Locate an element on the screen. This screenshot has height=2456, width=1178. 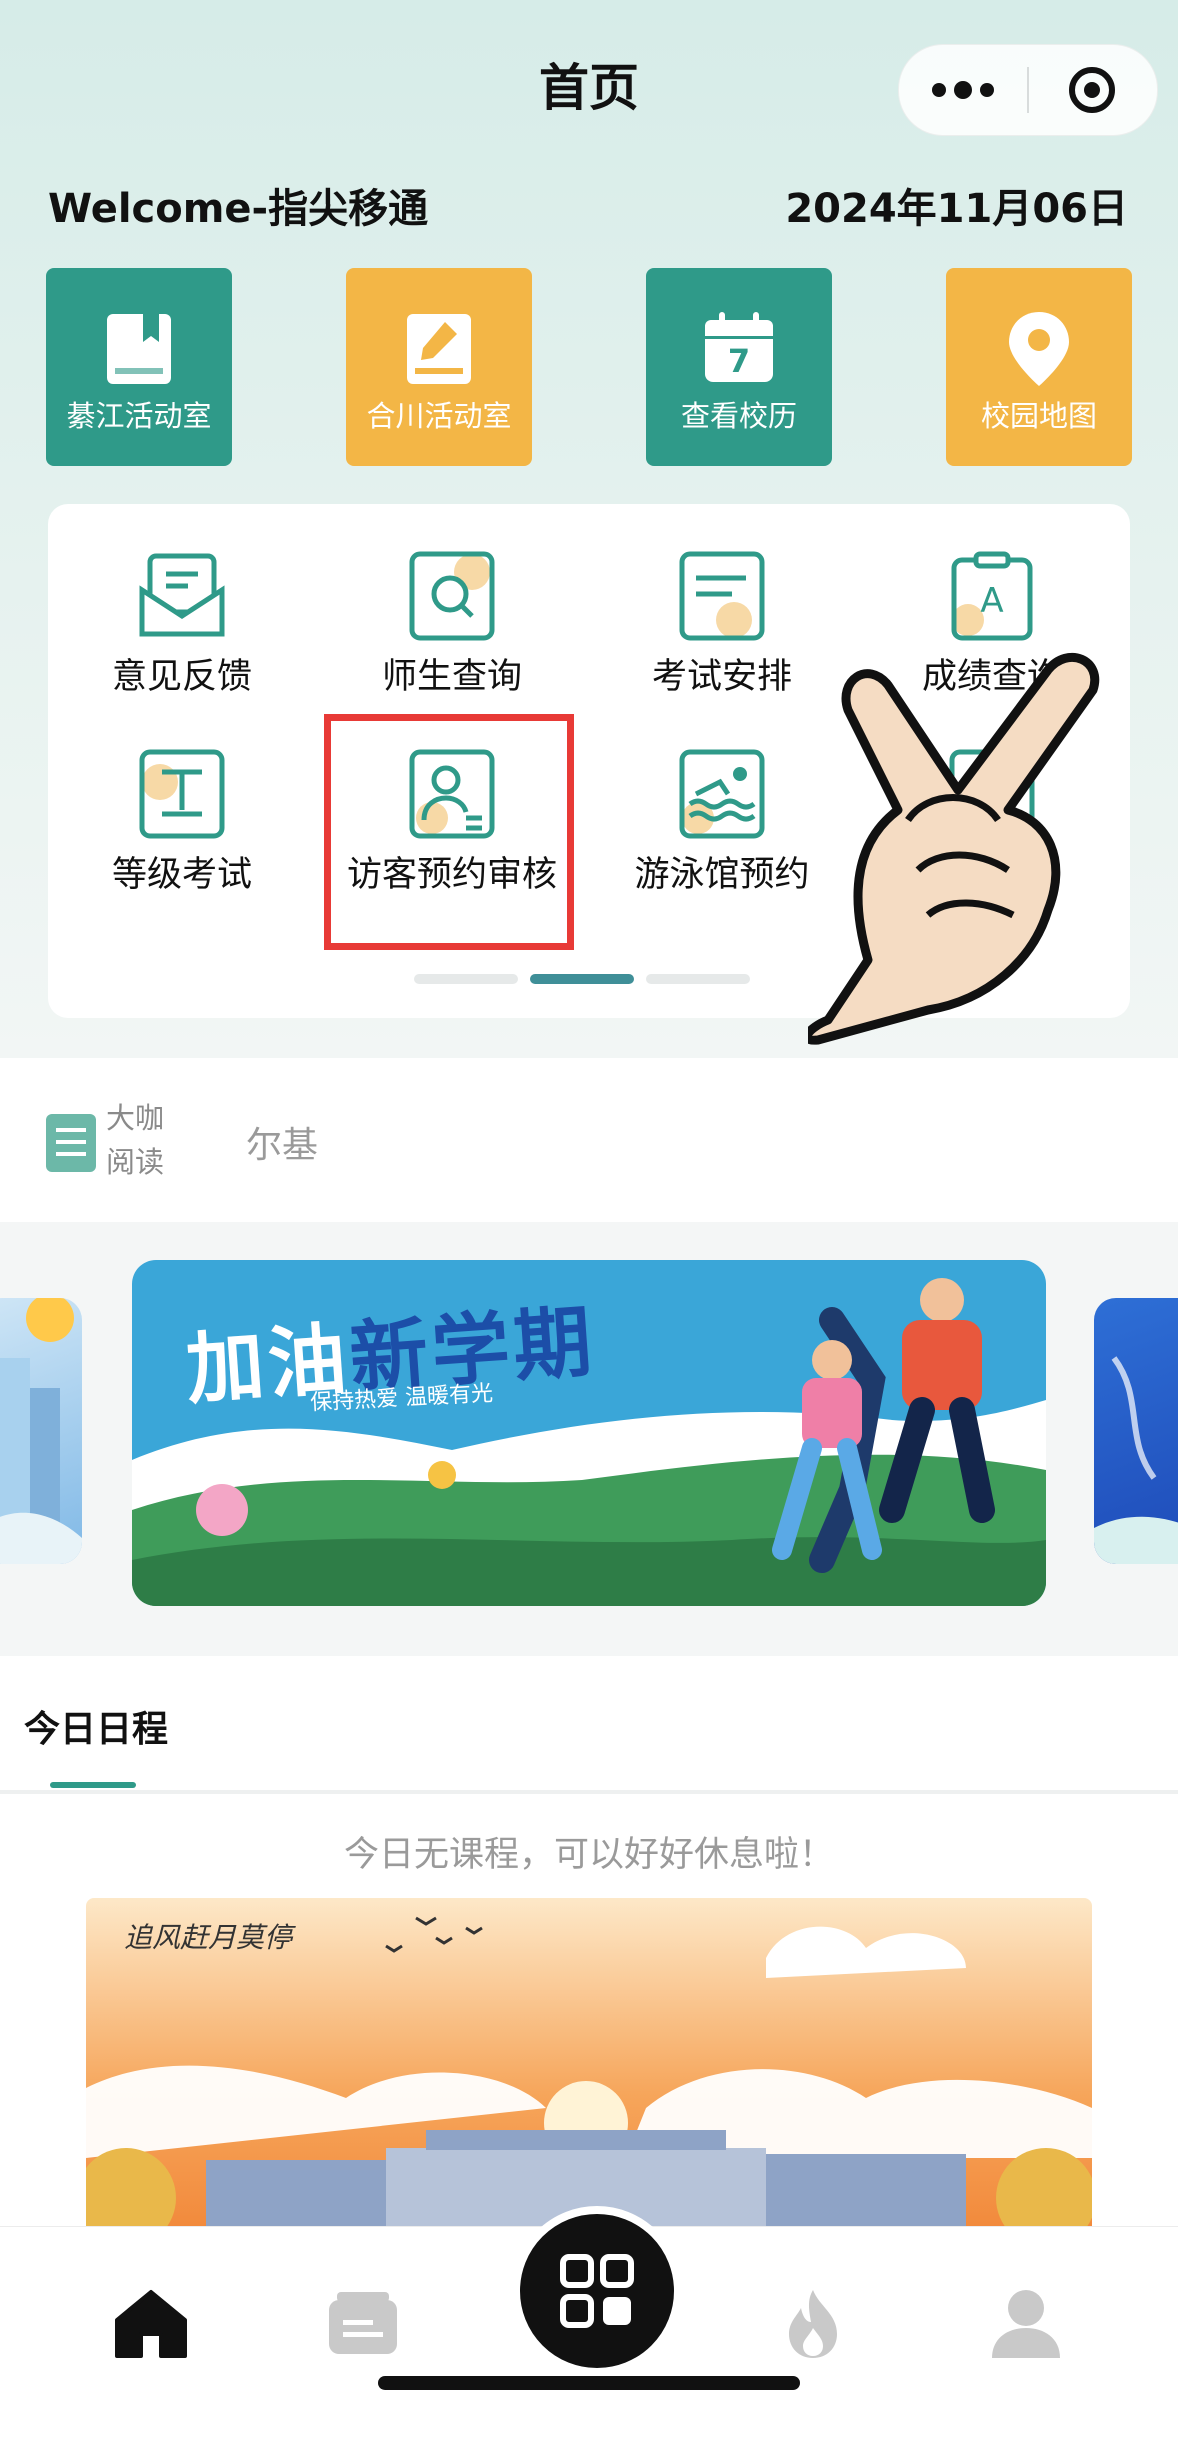
reading-title-line2: 阅读 is located at coordinates (135, 1162).